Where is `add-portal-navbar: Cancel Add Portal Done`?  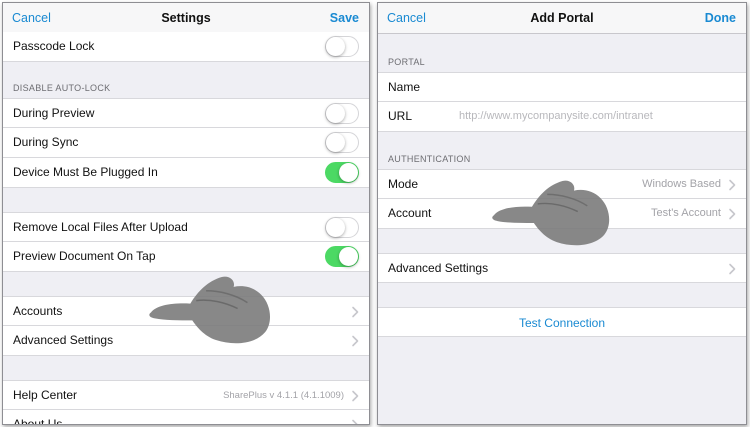
add-portal-navbar: Cancel Add Portal Done is located at coordinates (562, 18).